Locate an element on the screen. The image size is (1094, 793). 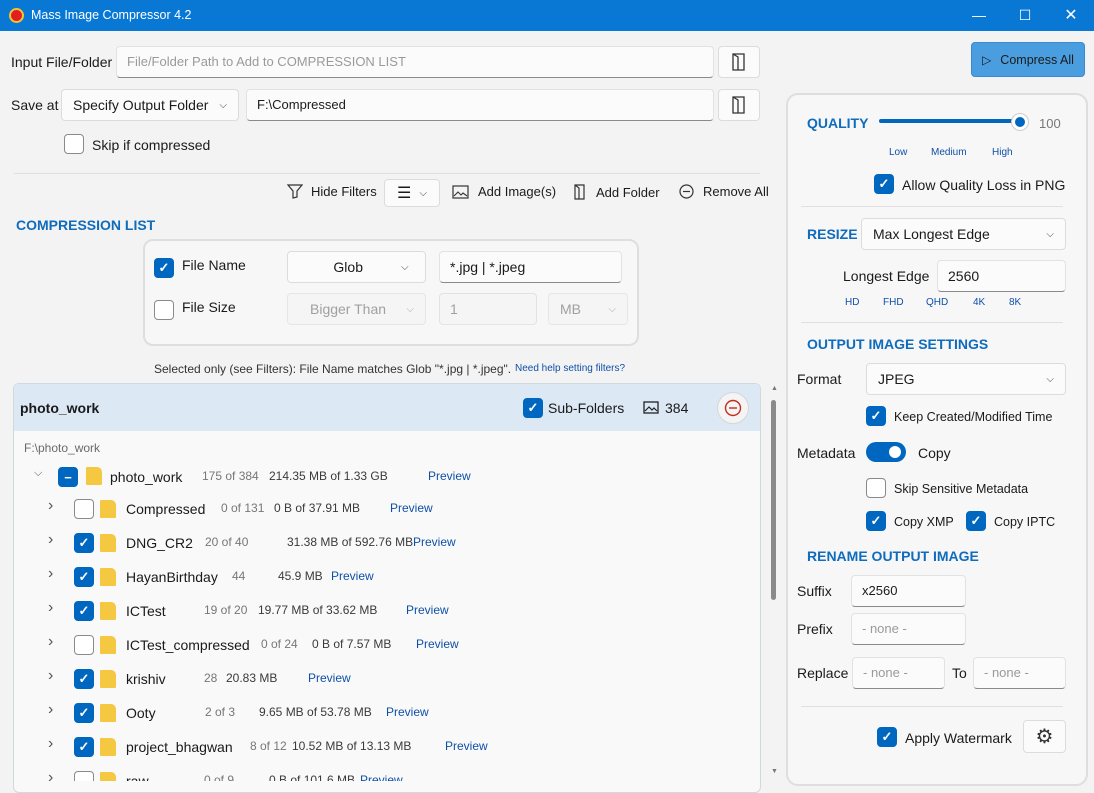
folder-scrollbar: ▲ ▼ is located at coordinates (774, 583).